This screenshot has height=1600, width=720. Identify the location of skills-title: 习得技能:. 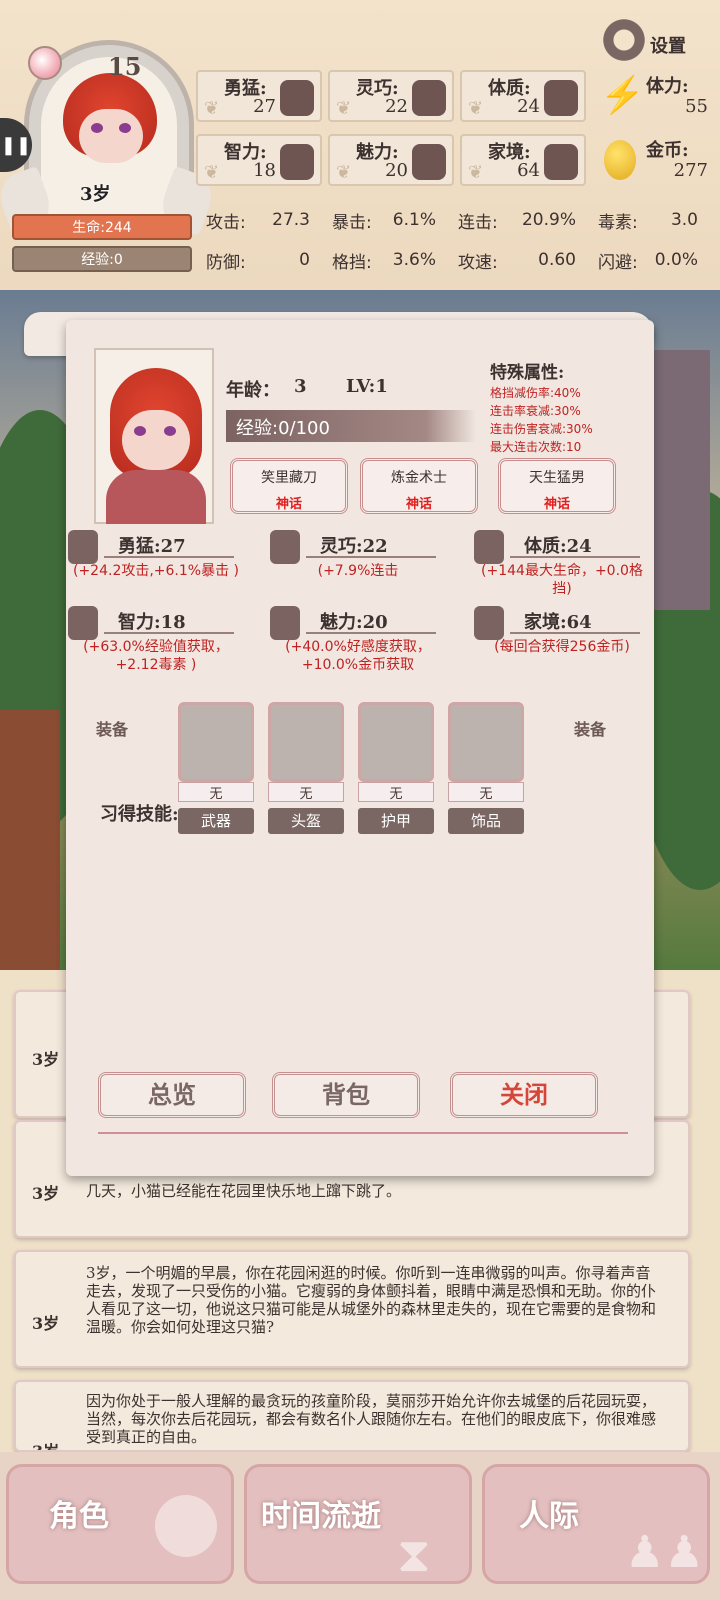
(139, 814).